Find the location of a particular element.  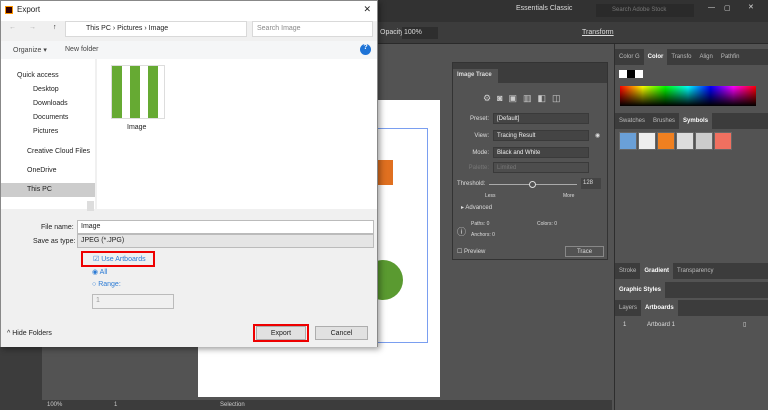

nav-desktop: Desktop is located at coordinates (48, 90).